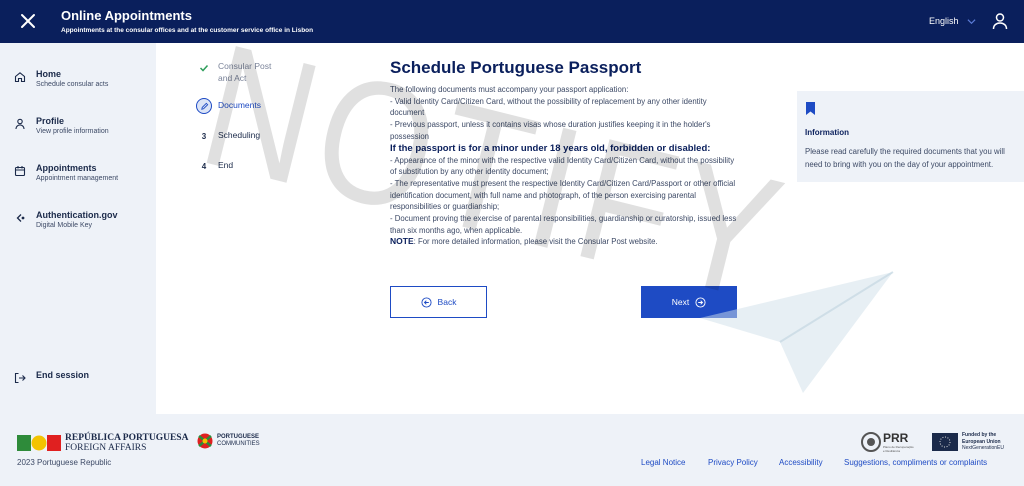 Image resolution: width=1024 pixels, height=486 pixels. Describe the element at coordinates (204, 68) in the screenshot. I see `check-icon` at that location.